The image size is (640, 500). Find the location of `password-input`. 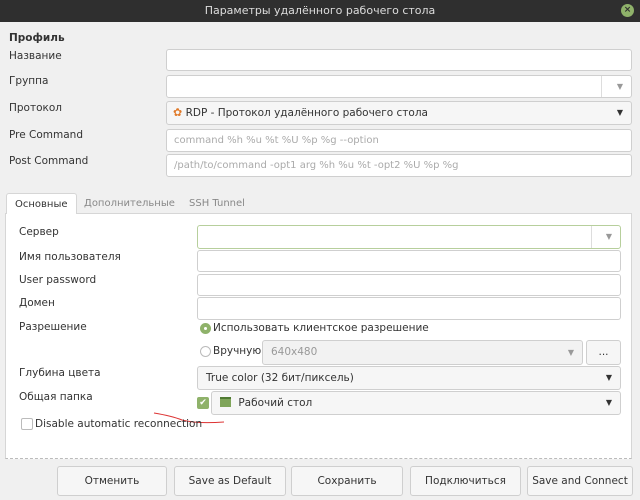

password-input is located at coordinates (409, 285).